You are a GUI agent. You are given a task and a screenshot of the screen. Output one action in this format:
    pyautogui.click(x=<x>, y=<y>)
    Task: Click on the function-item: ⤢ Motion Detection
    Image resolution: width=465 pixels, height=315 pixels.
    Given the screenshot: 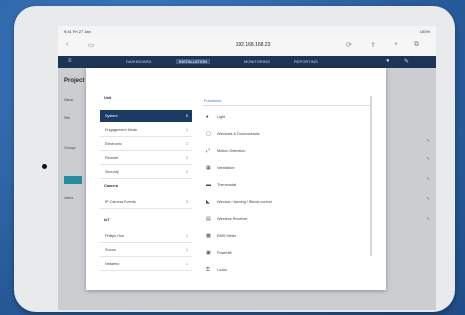 What is the action you would take?
    pyautogui.click(x=226, y=153)
    